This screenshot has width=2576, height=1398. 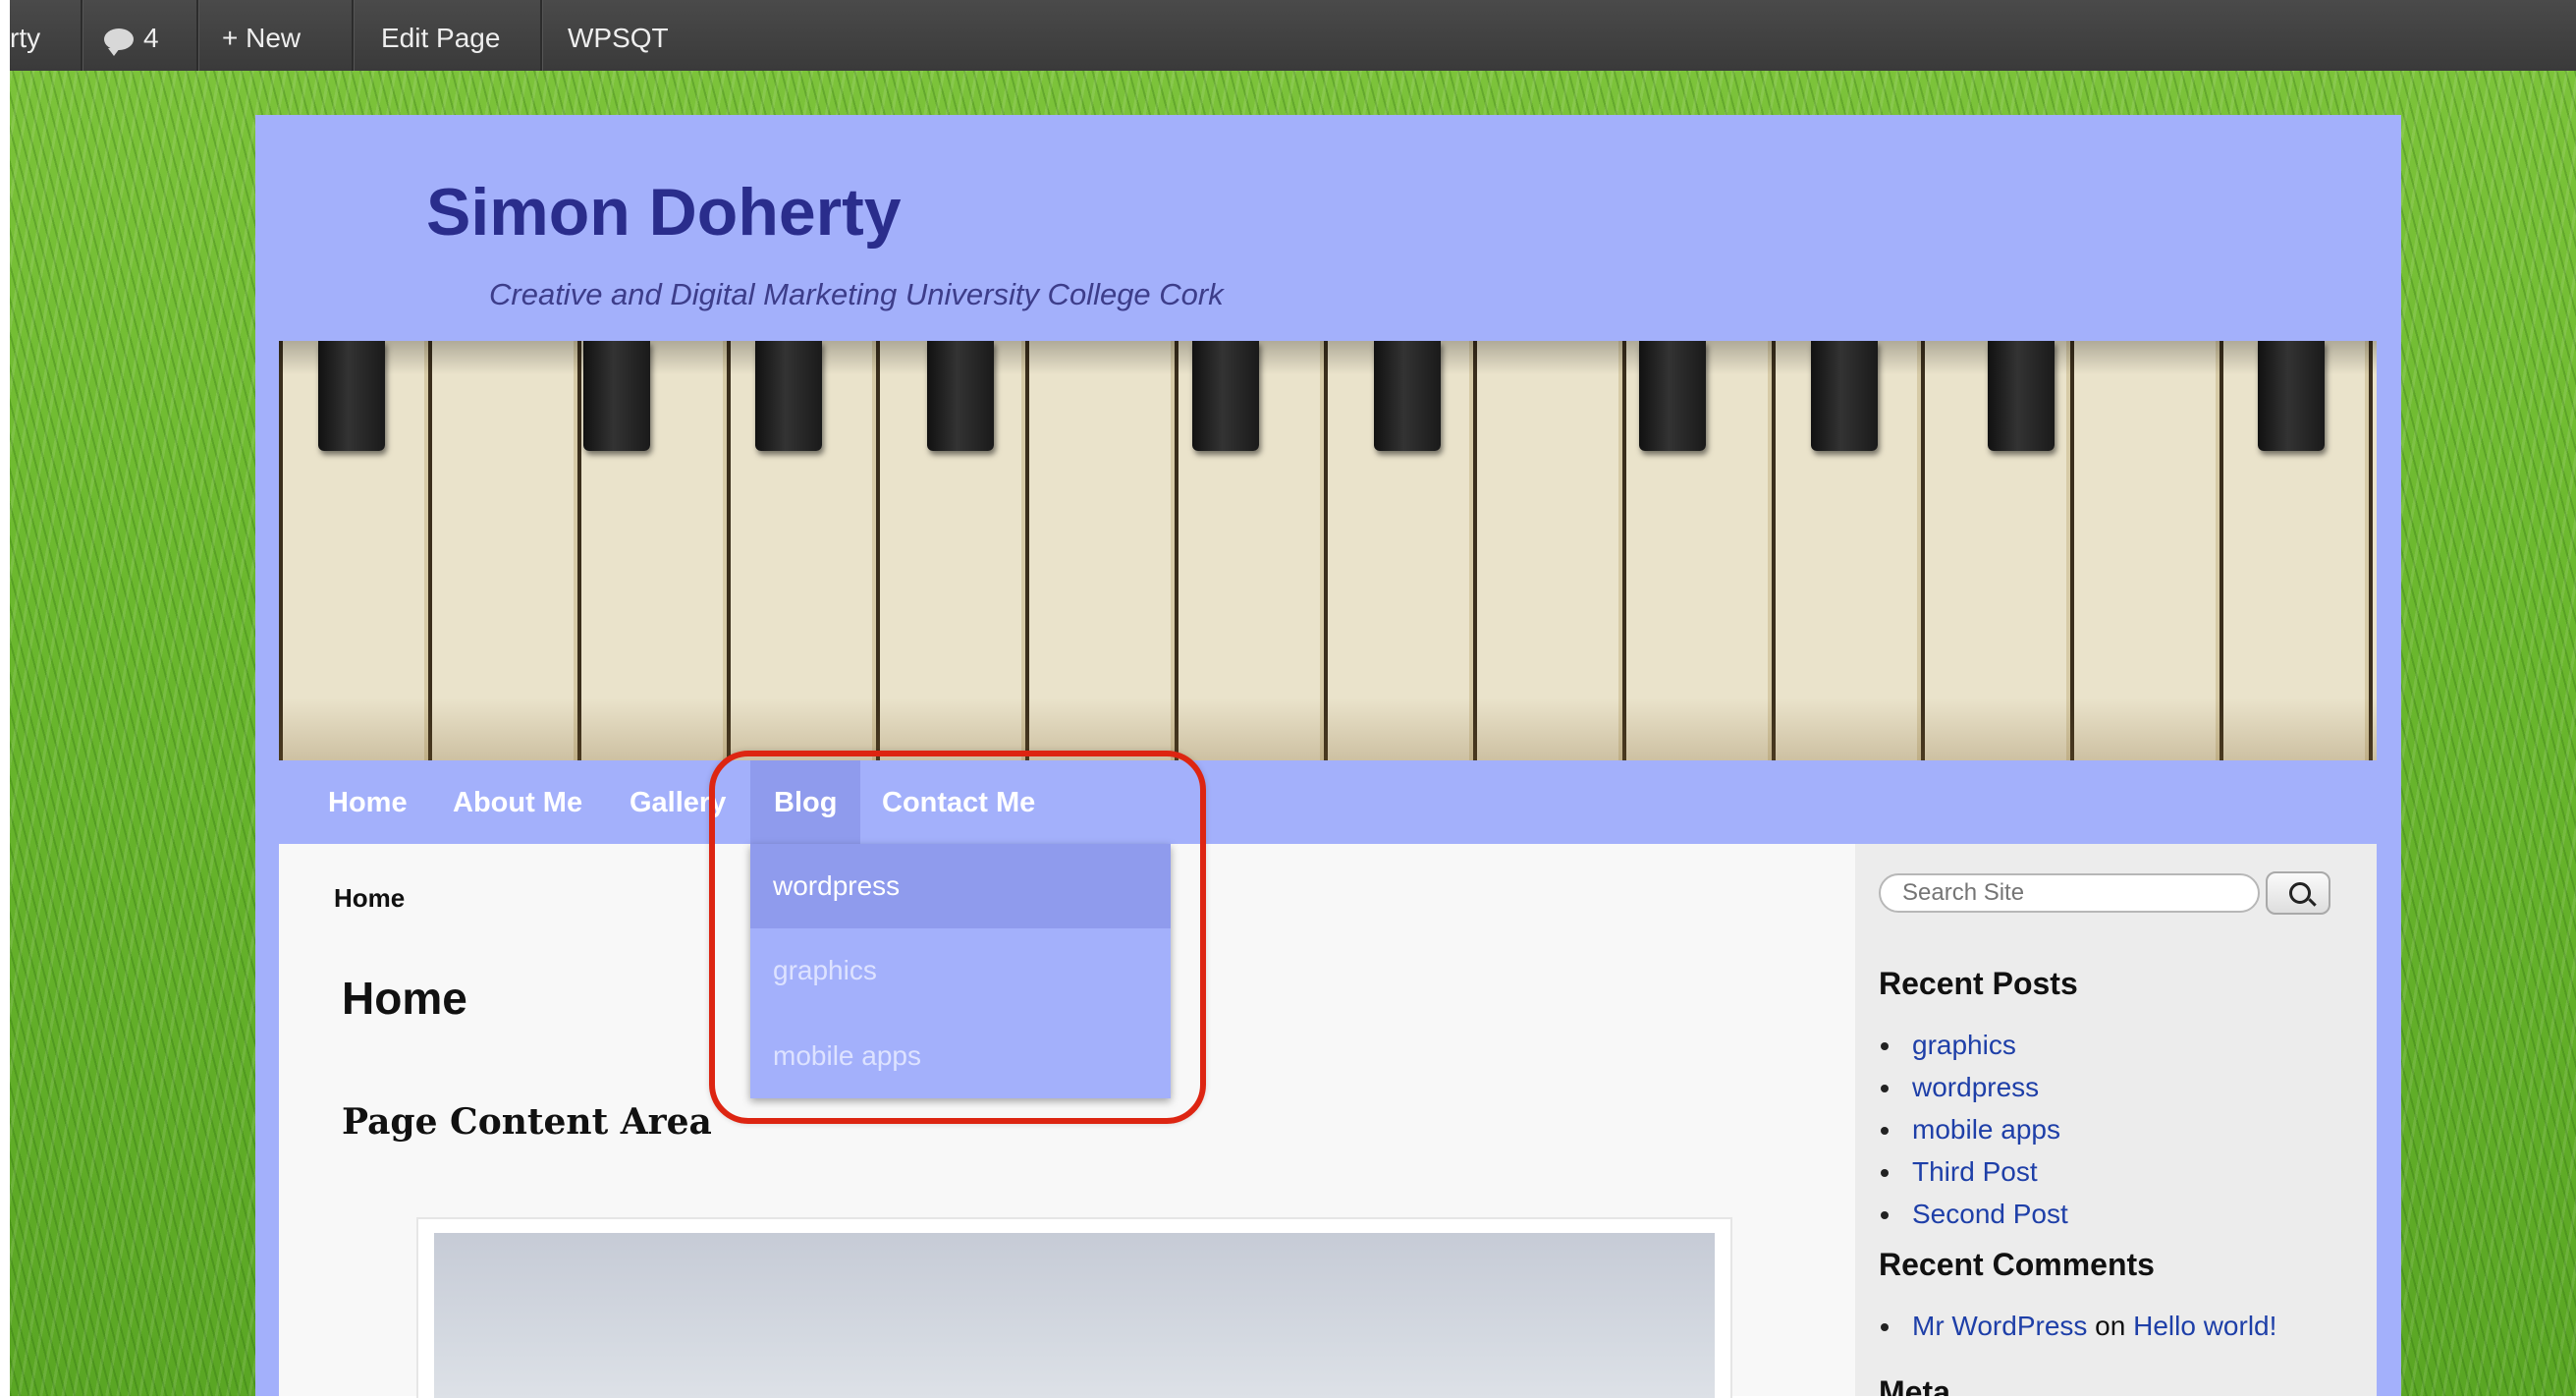 I want to click on breadcrumb: Home, so click(x=369, y=898).